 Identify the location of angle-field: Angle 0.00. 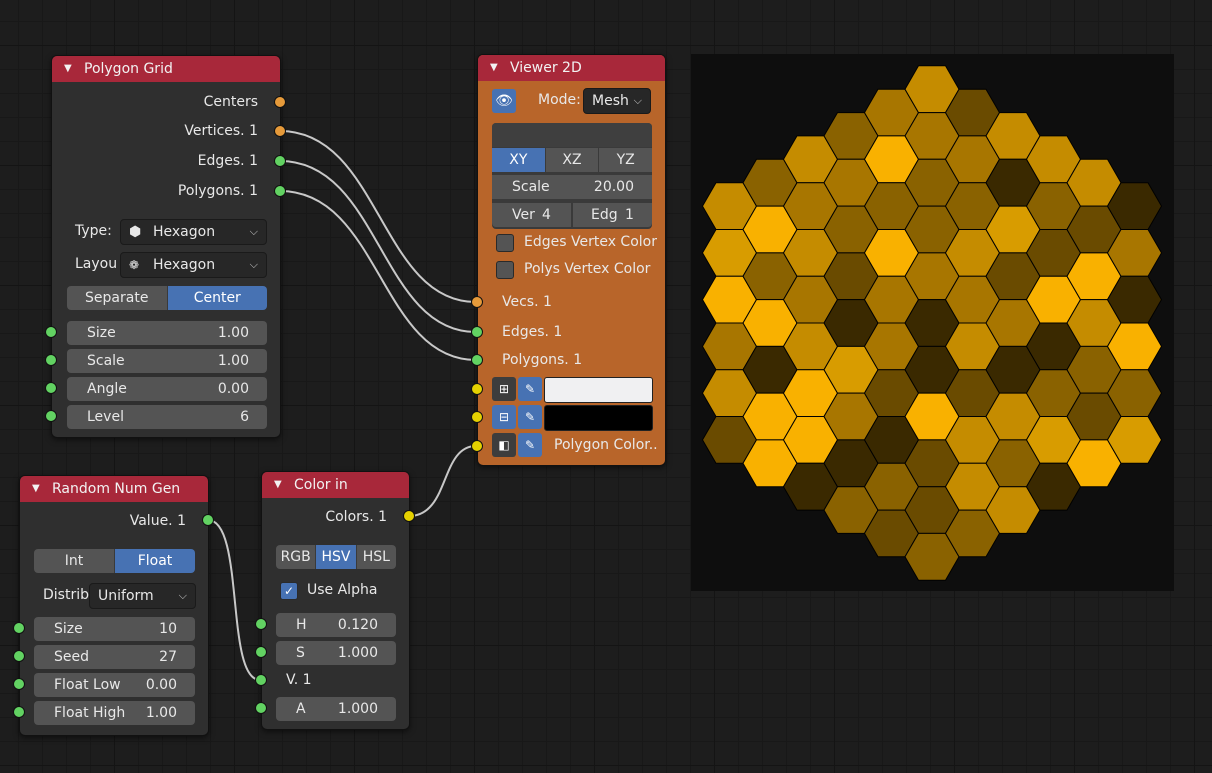
(167, 389).